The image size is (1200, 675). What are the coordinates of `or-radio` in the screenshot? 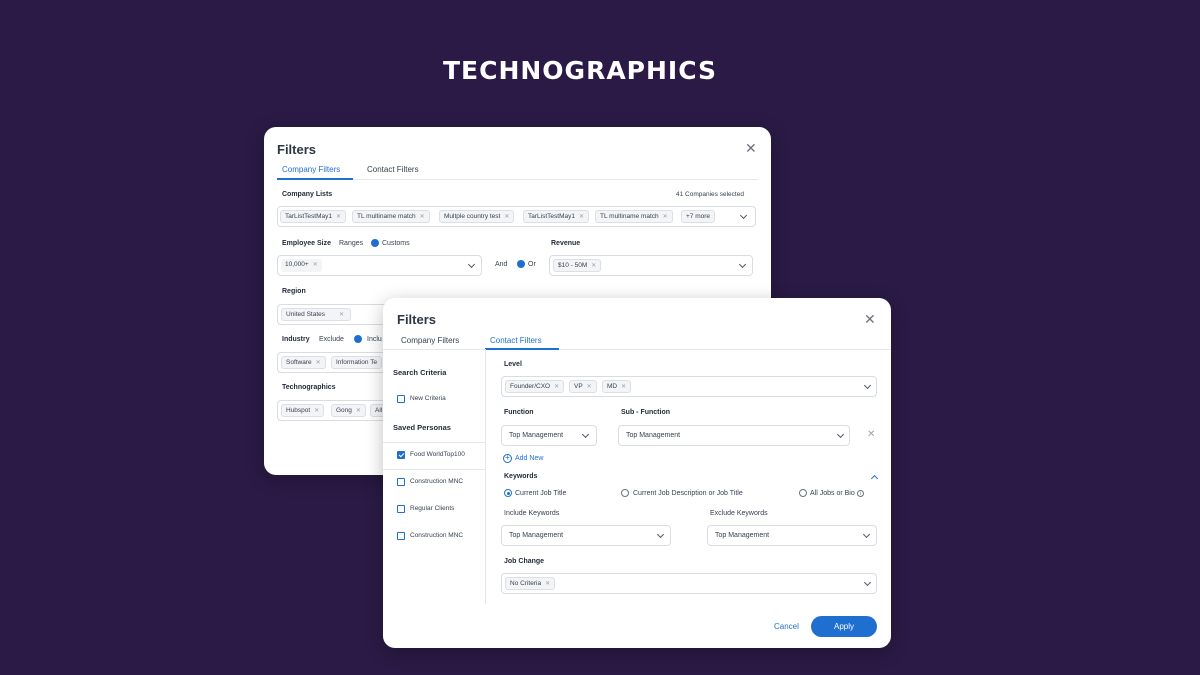 It's located at (521, 264).